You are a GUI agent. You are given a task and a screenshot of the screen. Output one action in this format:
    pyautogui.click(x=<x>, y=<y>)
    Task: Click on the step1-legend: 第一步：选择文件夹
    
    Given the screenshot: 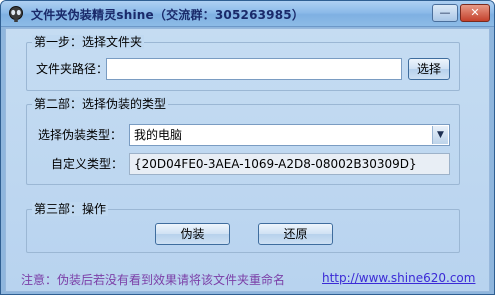 What is the action you would take?
    pyautogui.click(x=88, y=42)
    